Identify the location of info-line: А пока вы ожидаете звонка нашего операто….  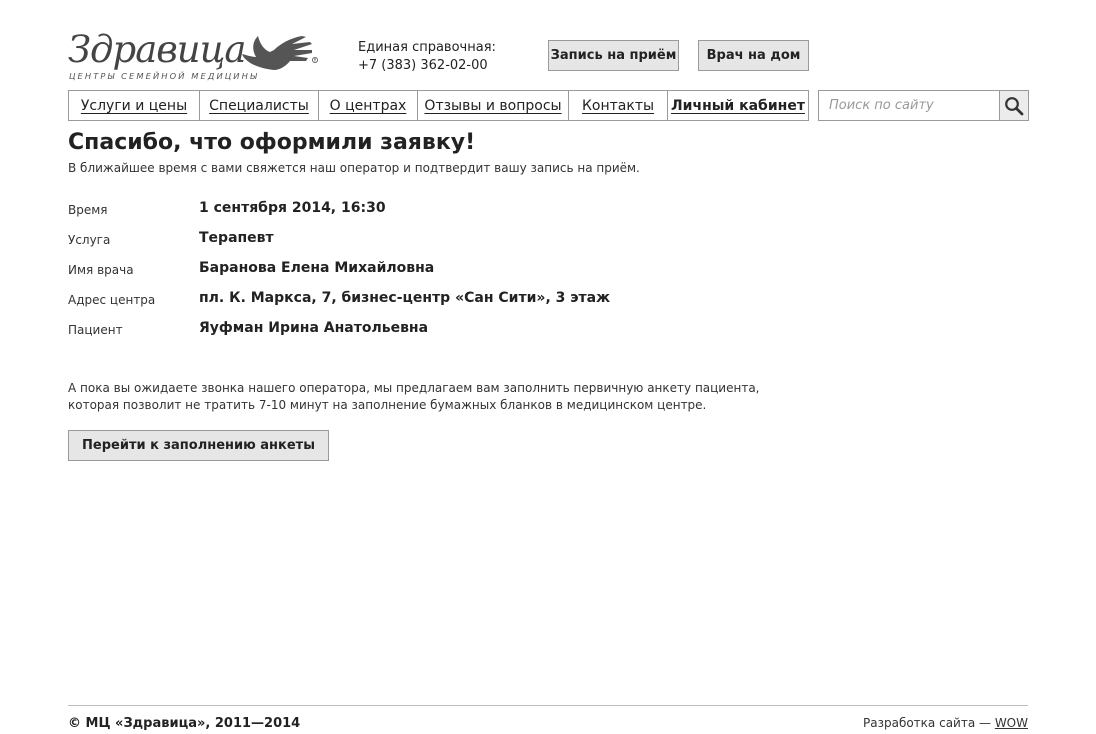
(414, 388).